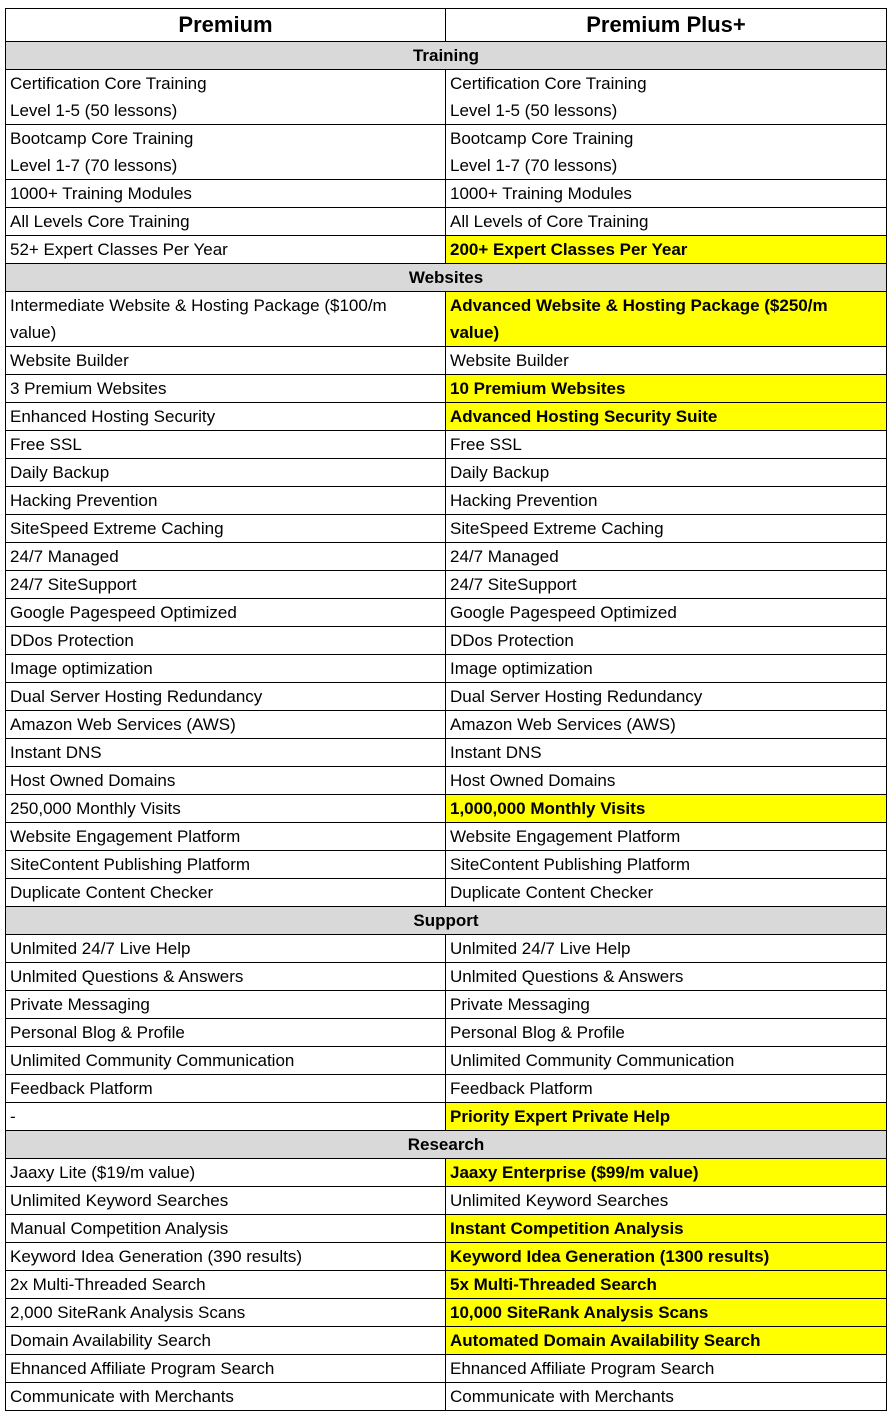  I want to click on table-row: Hacking Prevention Hacking Prevention, so click(446, 500).